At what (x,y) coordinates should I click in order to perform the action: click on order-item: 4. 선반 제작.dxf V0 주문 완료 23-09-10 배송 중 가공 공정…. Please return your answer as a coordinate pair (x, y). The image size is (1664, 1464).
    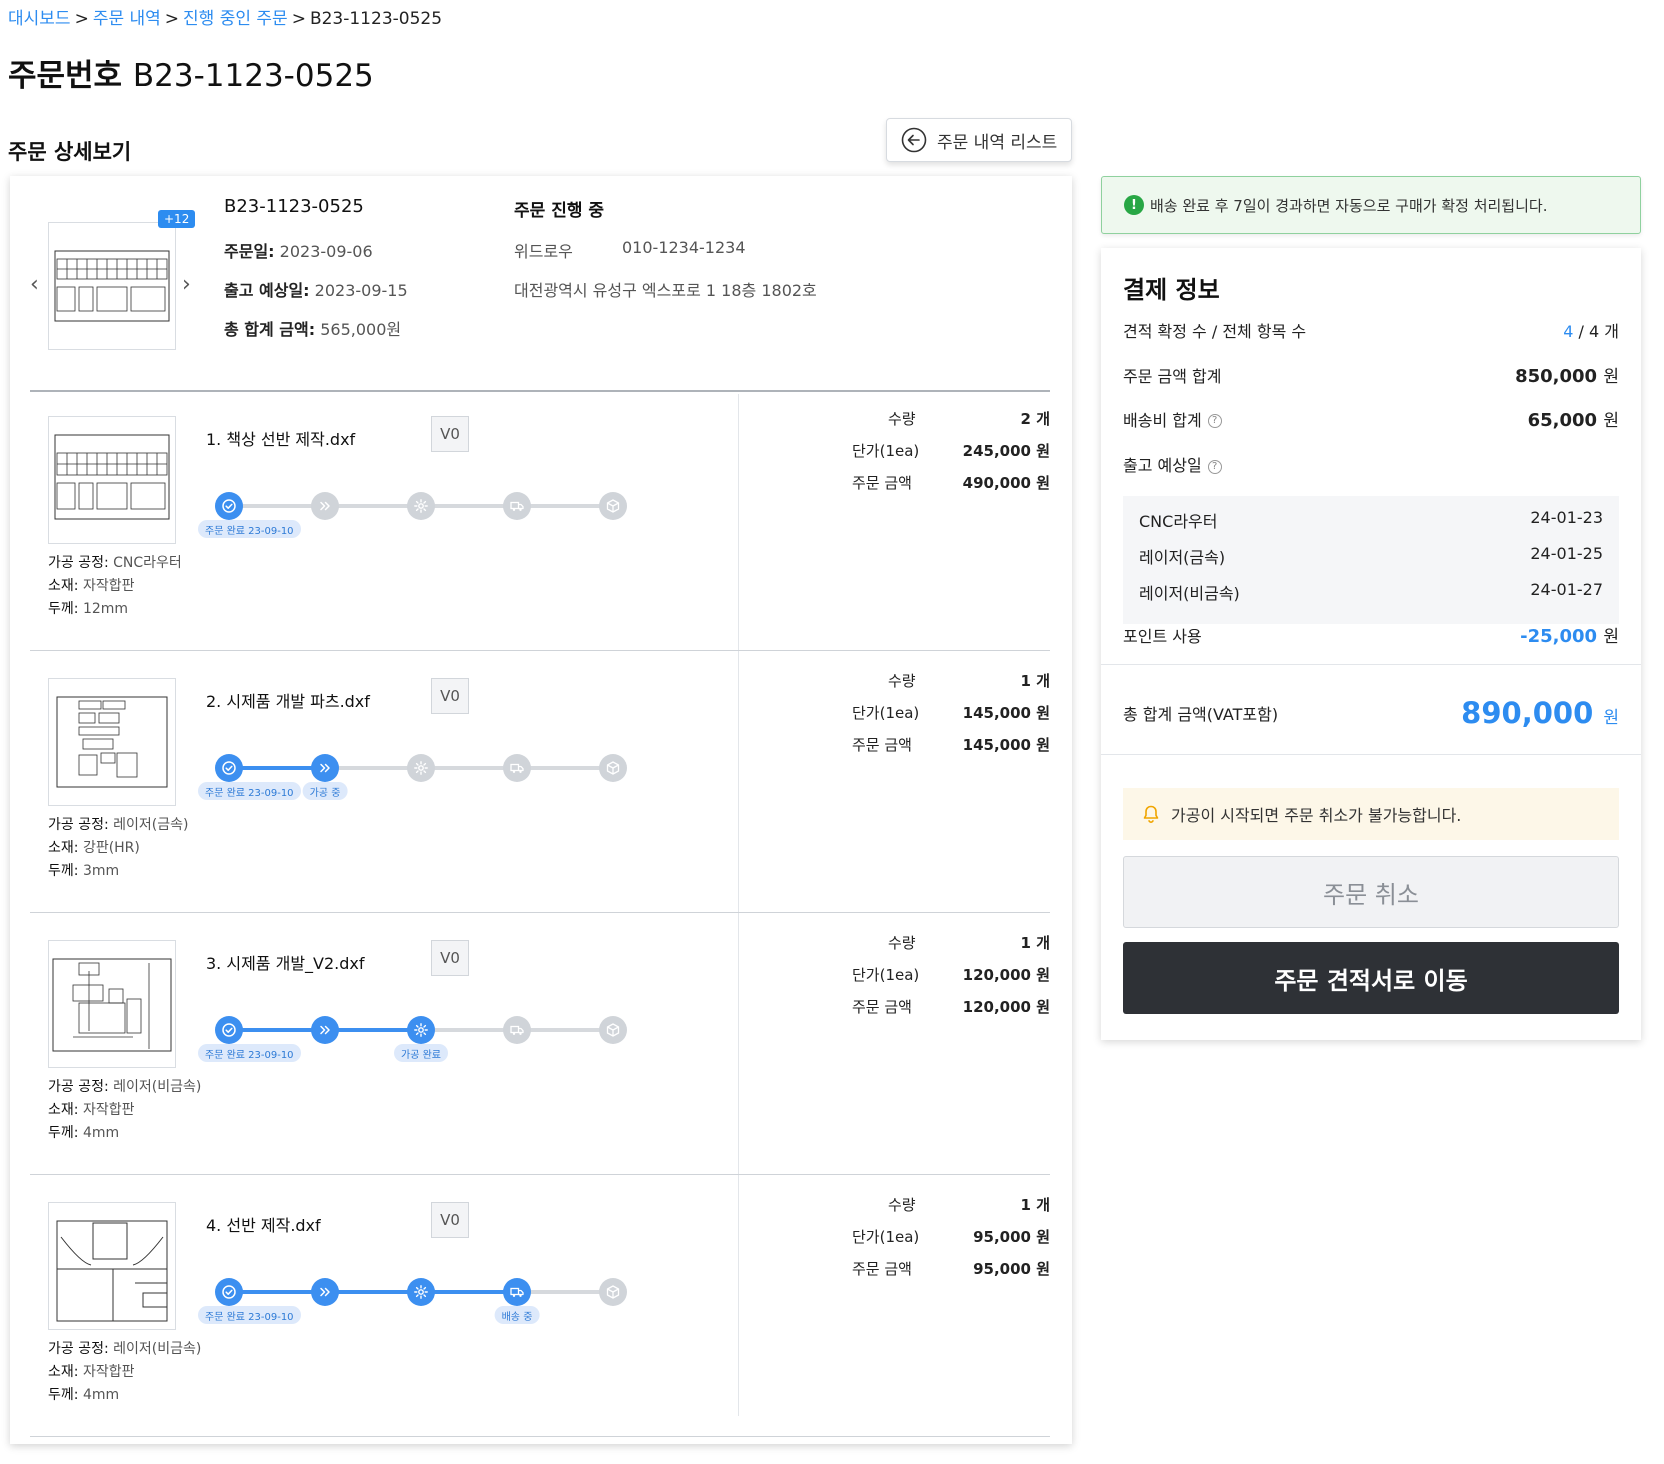
    Looking at the image, I should click on (541, 1310).